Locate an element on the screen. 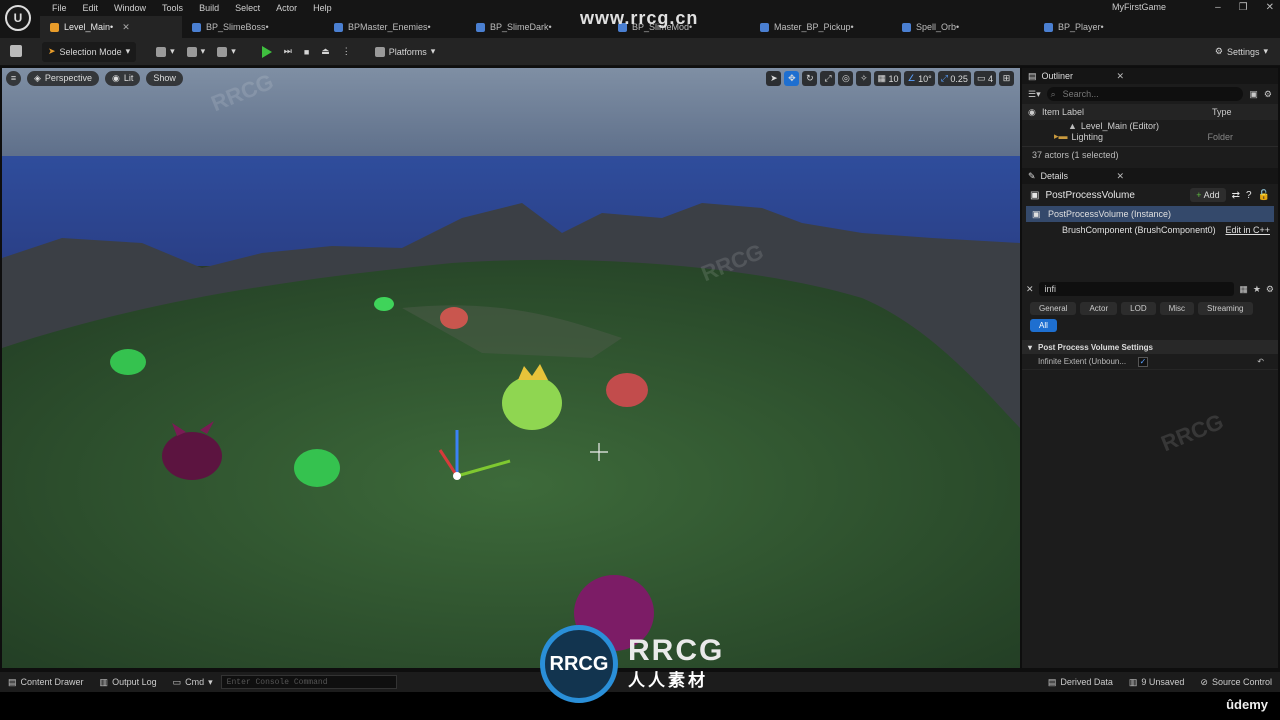 The image size is (1280, 720). post-process-settings-section: ▾ Post Process Volume Settings is located at coordinates (1150, 347).